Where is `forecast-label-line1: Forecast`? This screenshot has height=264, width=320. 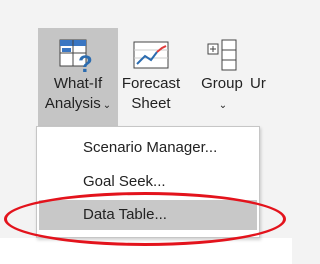
forecast-label-line1: Forecast is located at coordinates (151, 83).